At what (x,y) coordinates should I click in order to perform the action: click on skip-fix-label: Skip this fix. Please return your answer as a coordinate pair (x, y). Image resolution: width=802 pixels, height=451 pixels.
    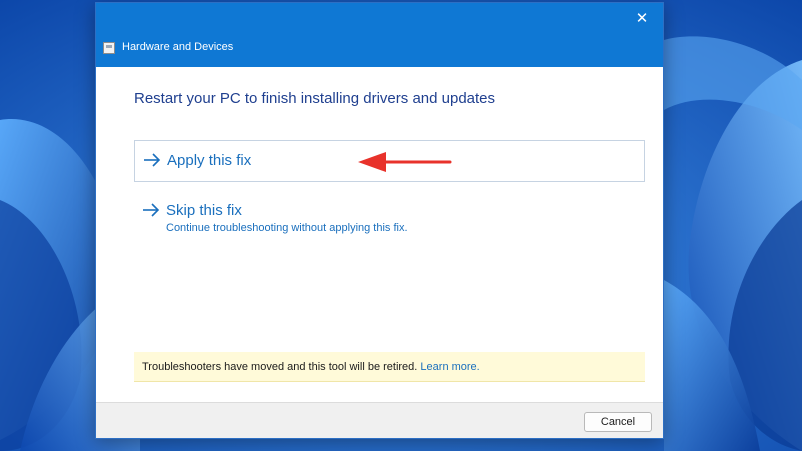
    Looking at the image, I should click on (204, 210).